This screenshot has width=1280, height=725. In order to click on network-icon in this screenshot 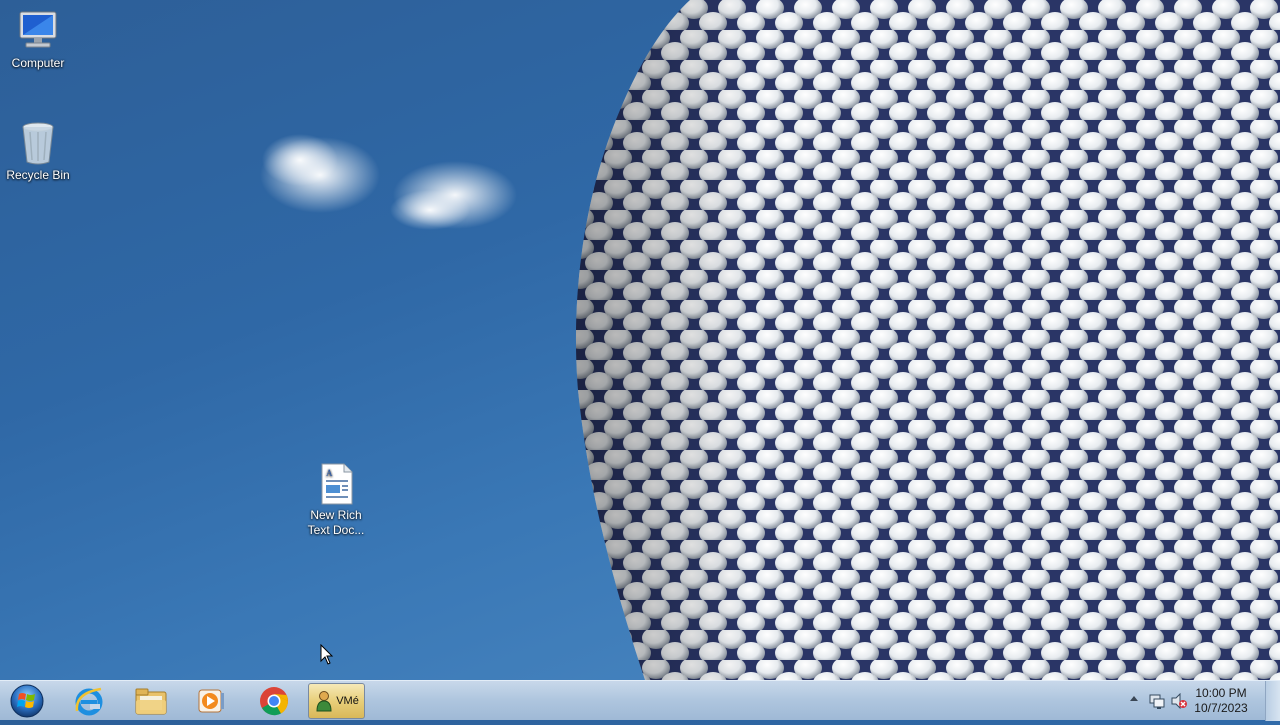, I will do `click(1157, 701)`.